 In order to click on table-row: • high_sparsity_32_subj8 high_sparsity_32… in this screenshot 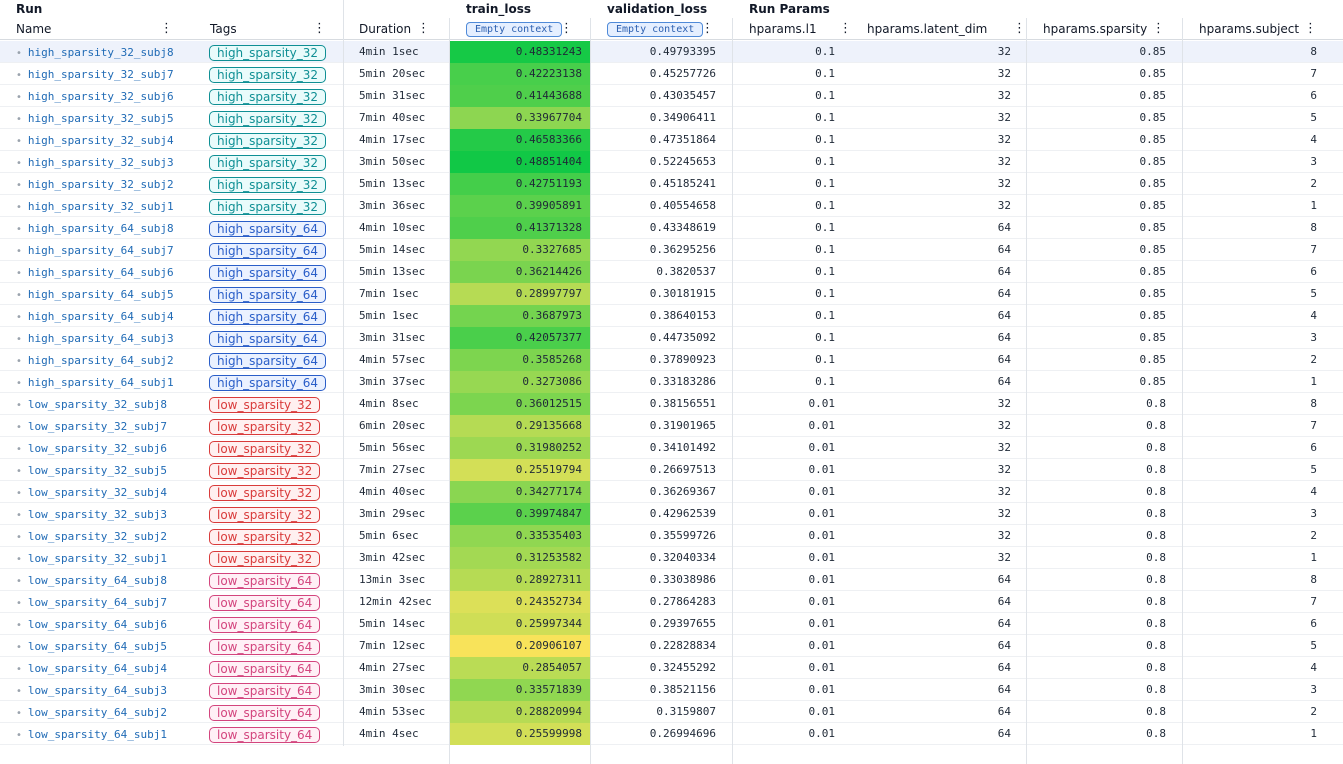, I will do `click(671, 52)`.